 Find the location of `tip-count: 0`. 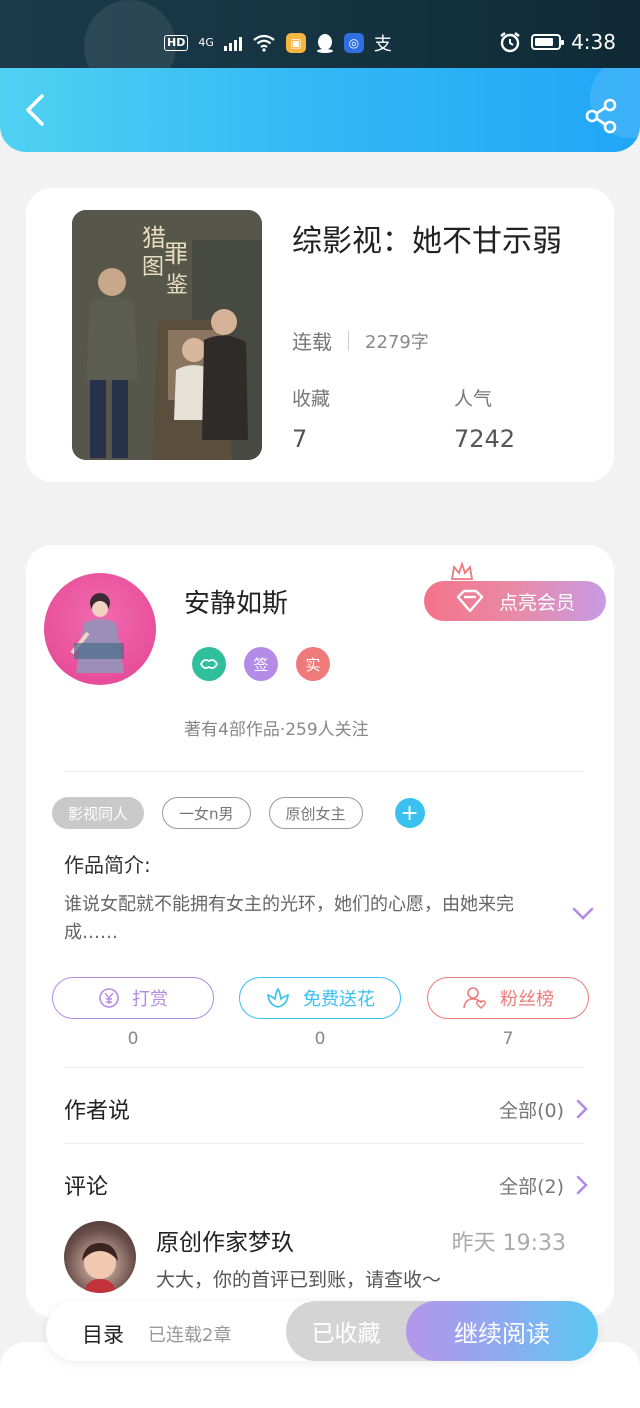

tip-count: 0 is located at coordinates (133, 1039).